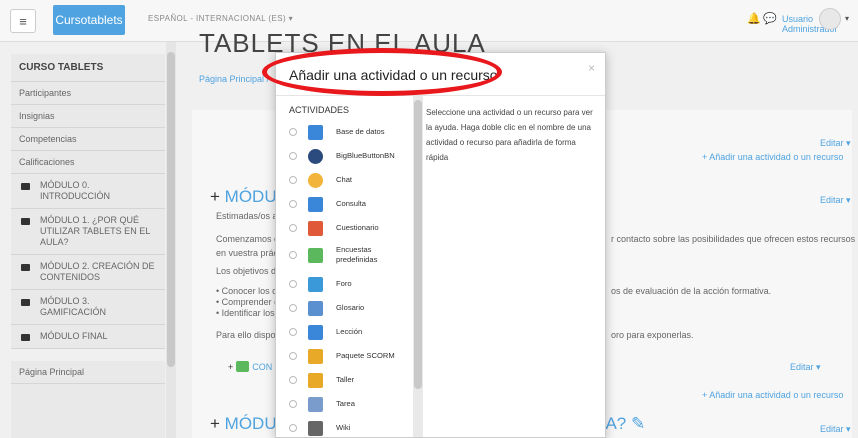  What do you see at coordinates (418, 244) in the screenshot?
I see `list-scrollbar-thumb` at bounding box center [418, 244].